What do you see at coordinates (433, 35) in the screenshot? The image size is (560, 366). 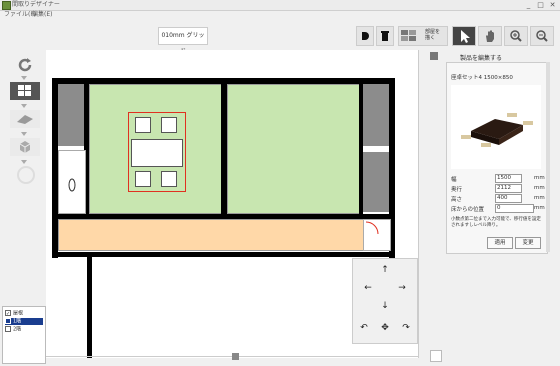 I see `draw-room-label: 部屋を 描く` at bounding box center [433, 35].